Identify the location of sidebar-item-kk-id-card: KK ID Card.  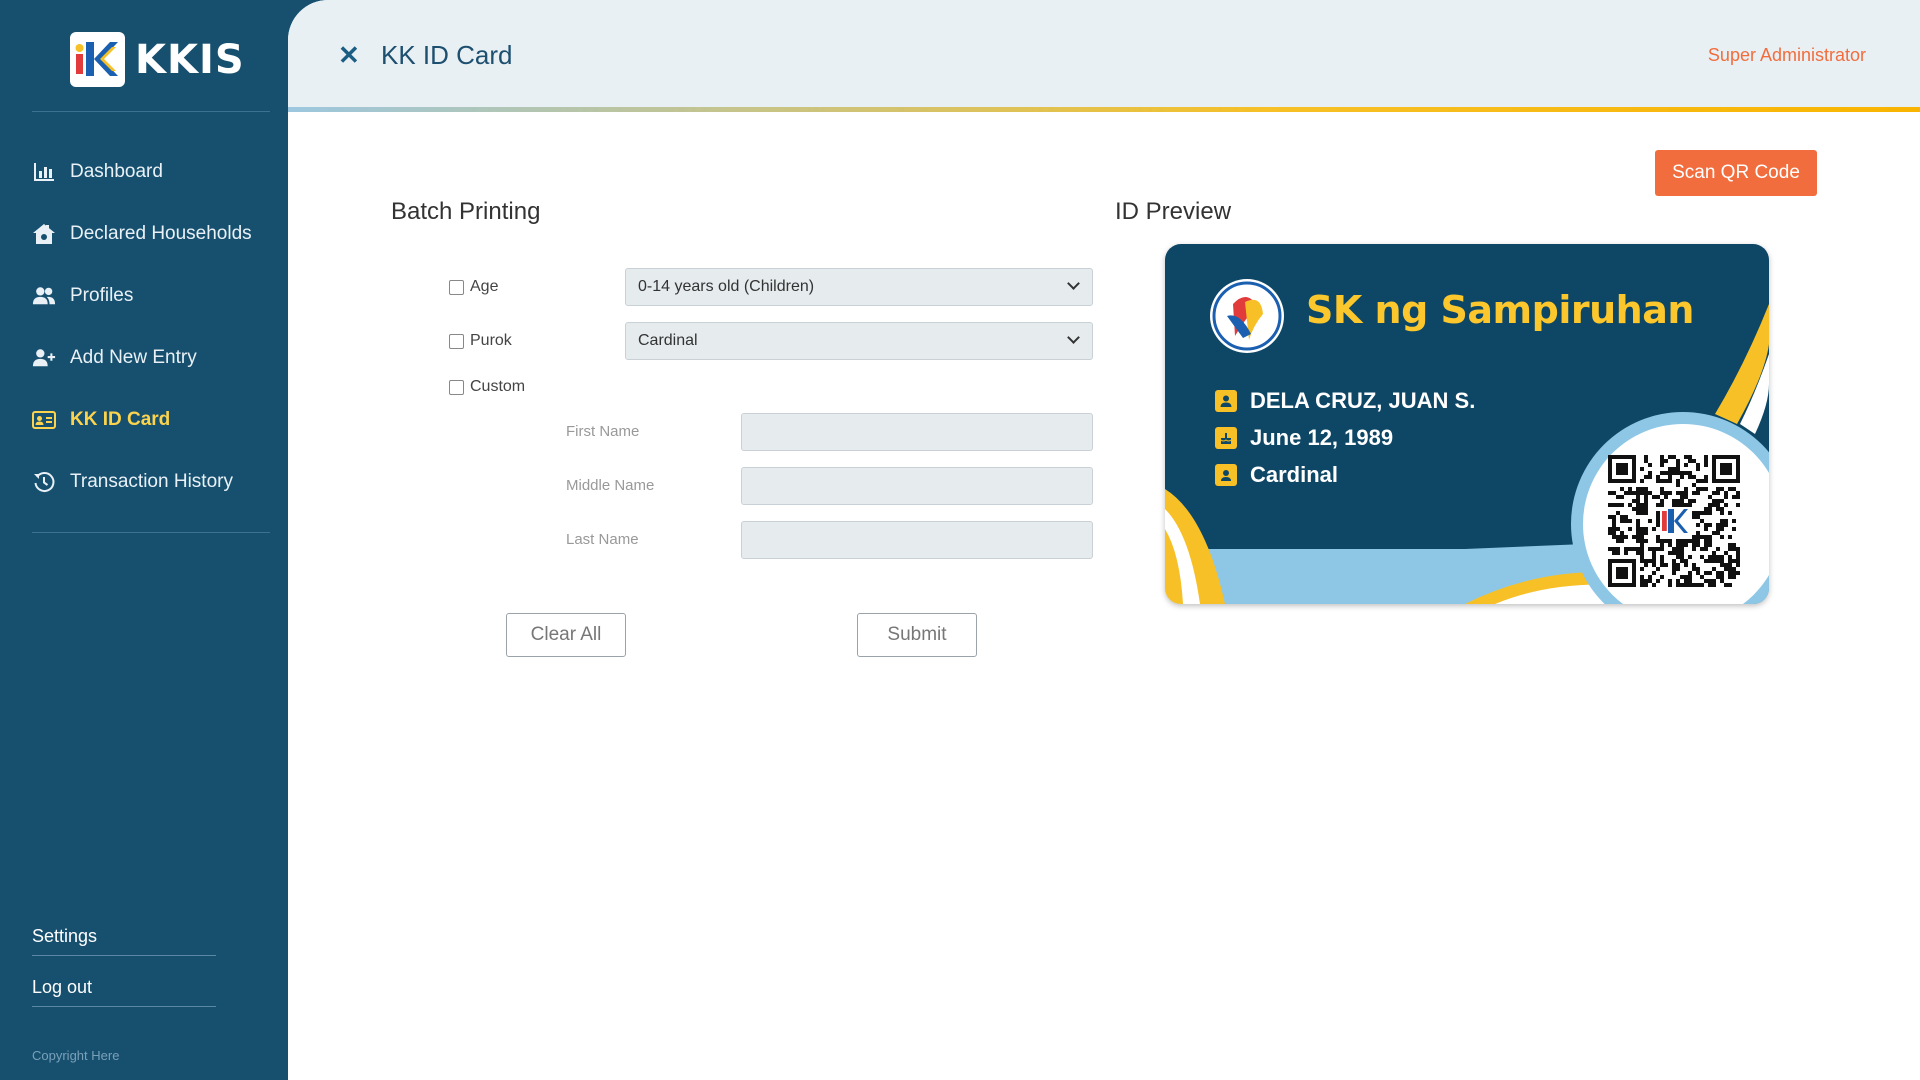
(142, 420).